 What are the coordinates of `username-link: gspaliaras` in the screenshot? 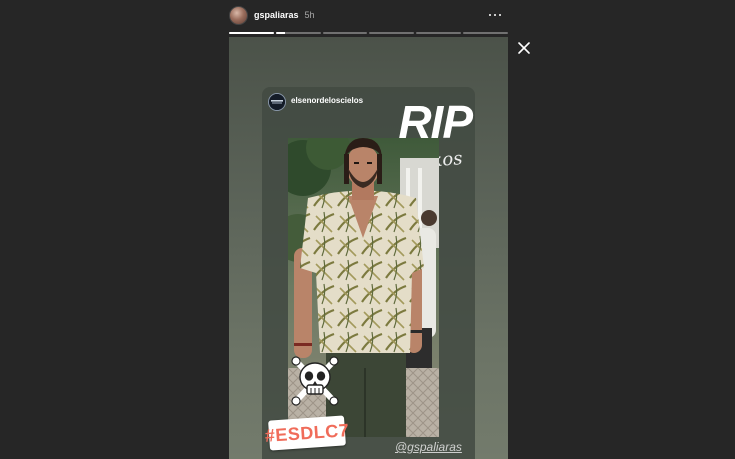 It's located at (276, 15).